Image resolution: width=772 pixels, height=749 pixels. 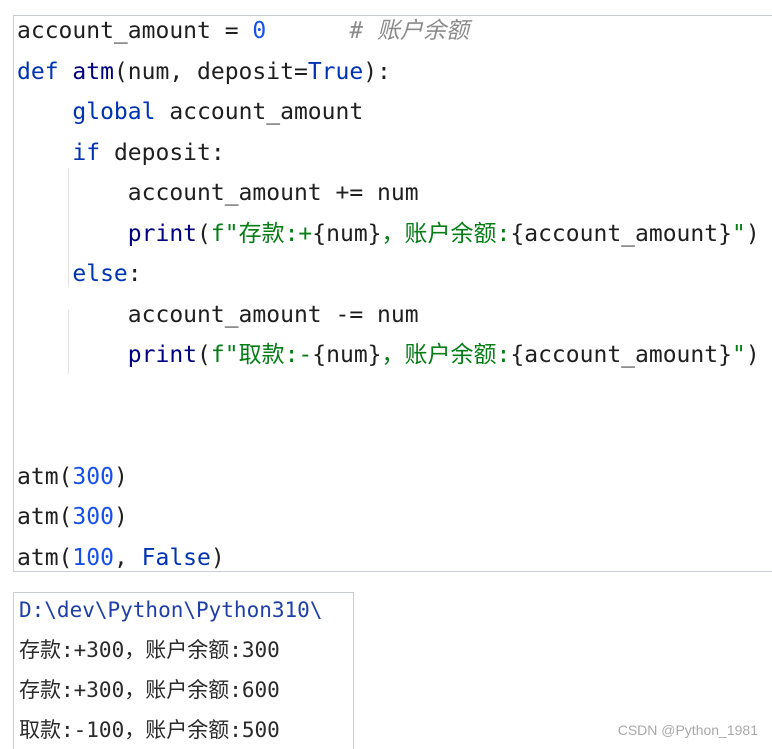 I want to click on code-token: account_amount, so click(x=259, y=112).